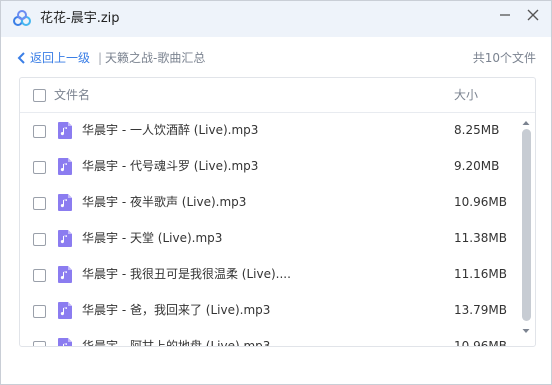 The height and width of the screenshot is (385, 552). I want to click on file-name: 华晨宇 - 代号魂斗罗 (Live).mp3, so click(170, 166).